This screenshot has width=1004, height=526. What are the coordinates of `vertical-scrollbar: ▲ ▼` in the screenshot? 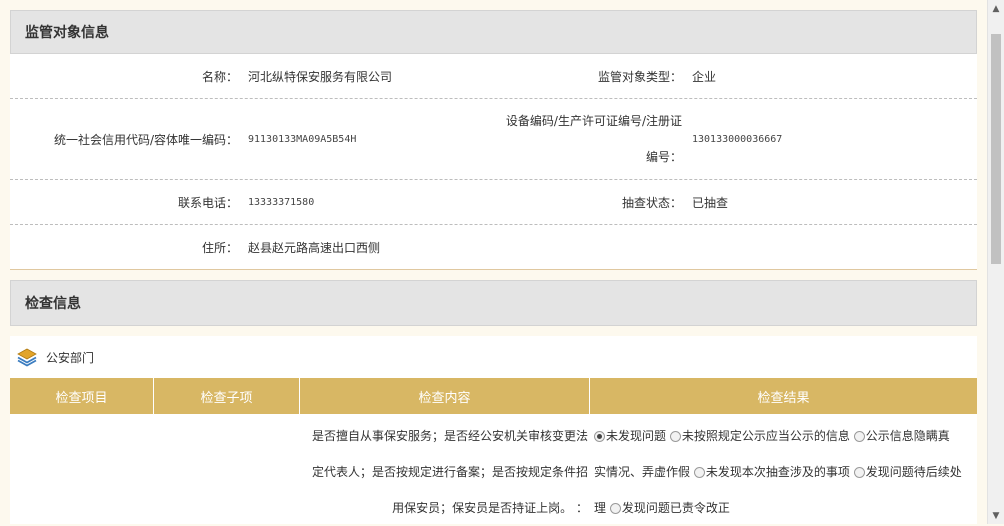 It's located at (995, 262).